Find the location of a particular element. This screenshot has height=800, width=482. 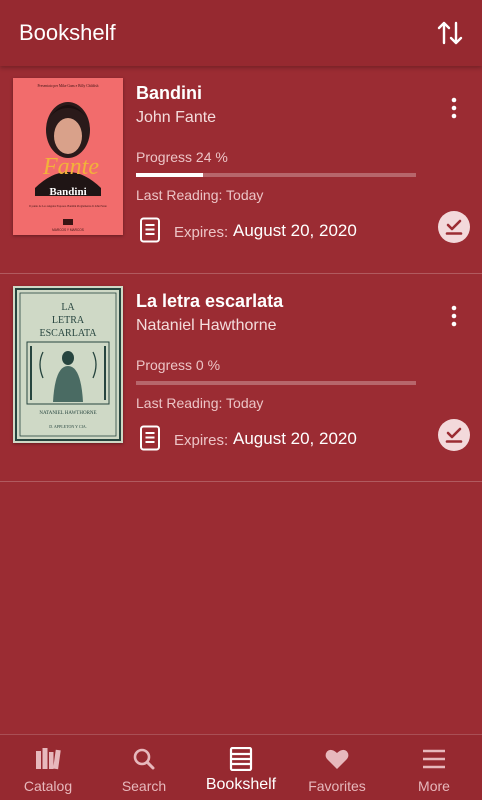

progress-label: Progress 24 % is located at coordinates (182, 157).